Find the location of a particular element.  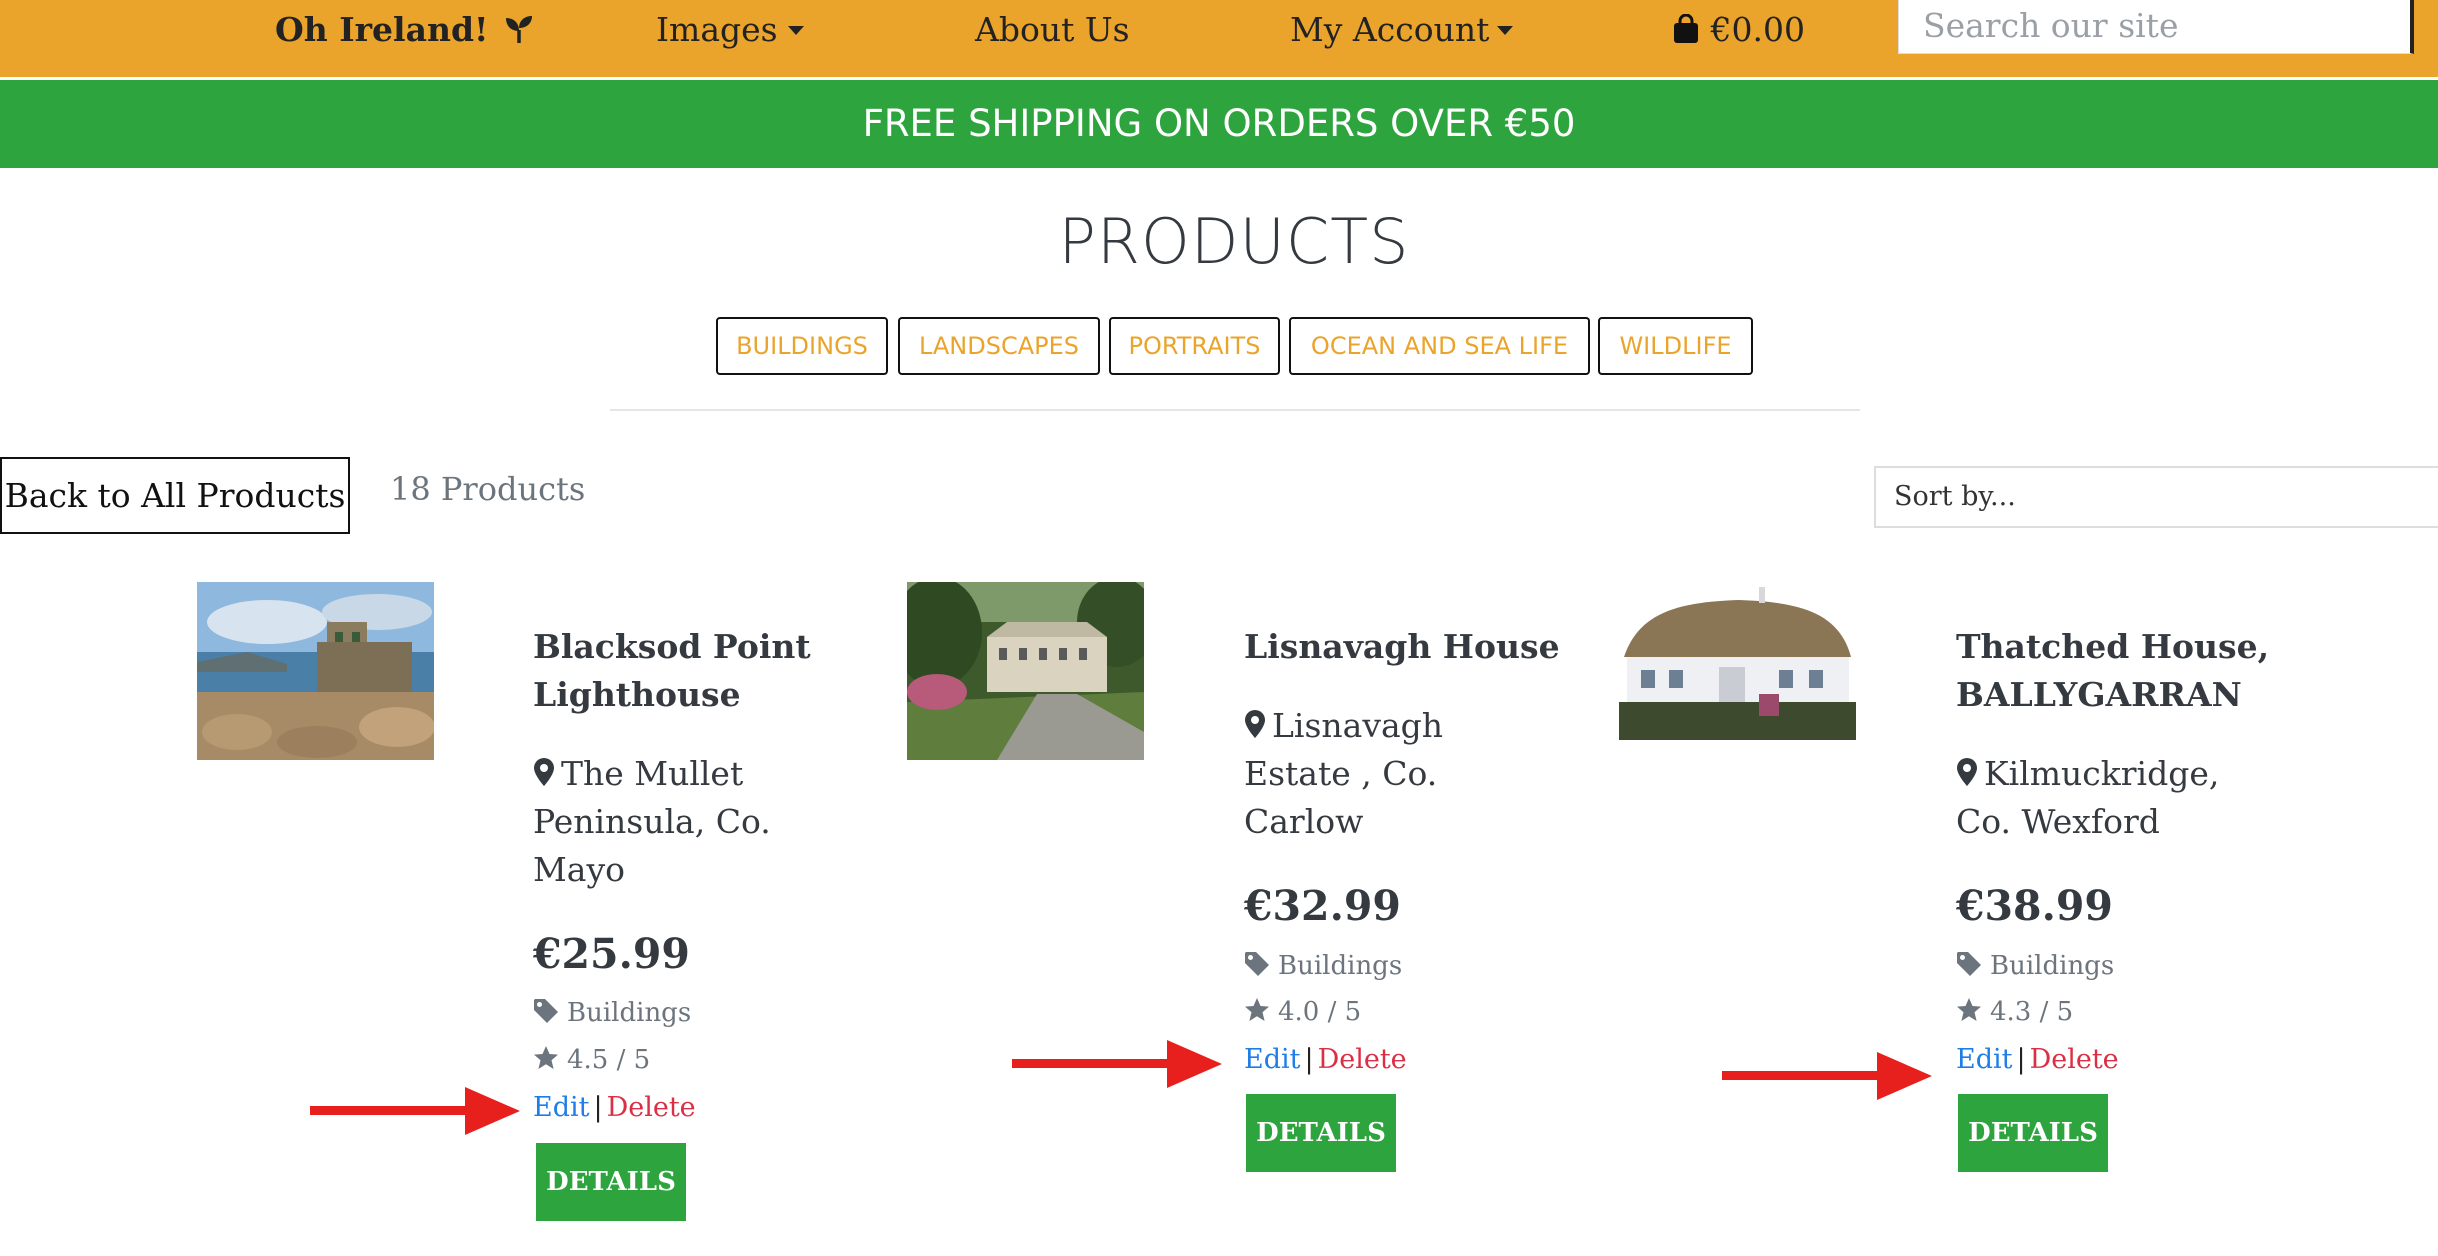

shopping-bag-icon is located at coordinates (1686, 28).